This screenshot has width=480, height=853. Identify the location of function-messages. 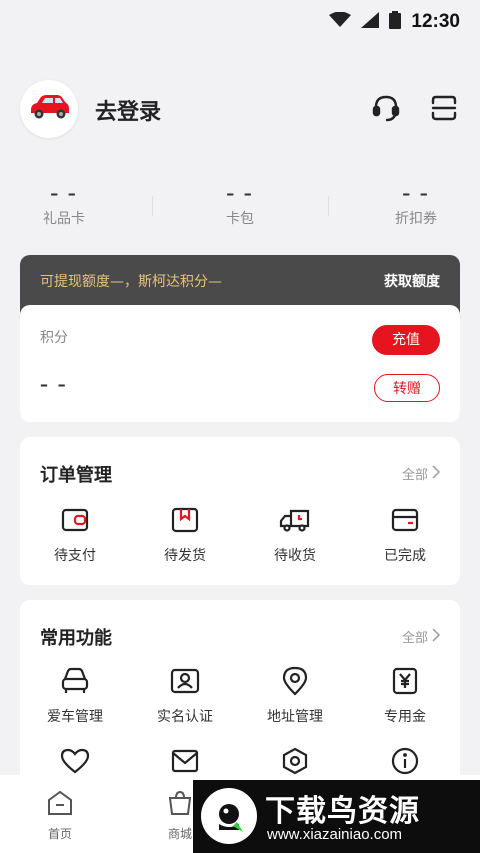
(185, 761).